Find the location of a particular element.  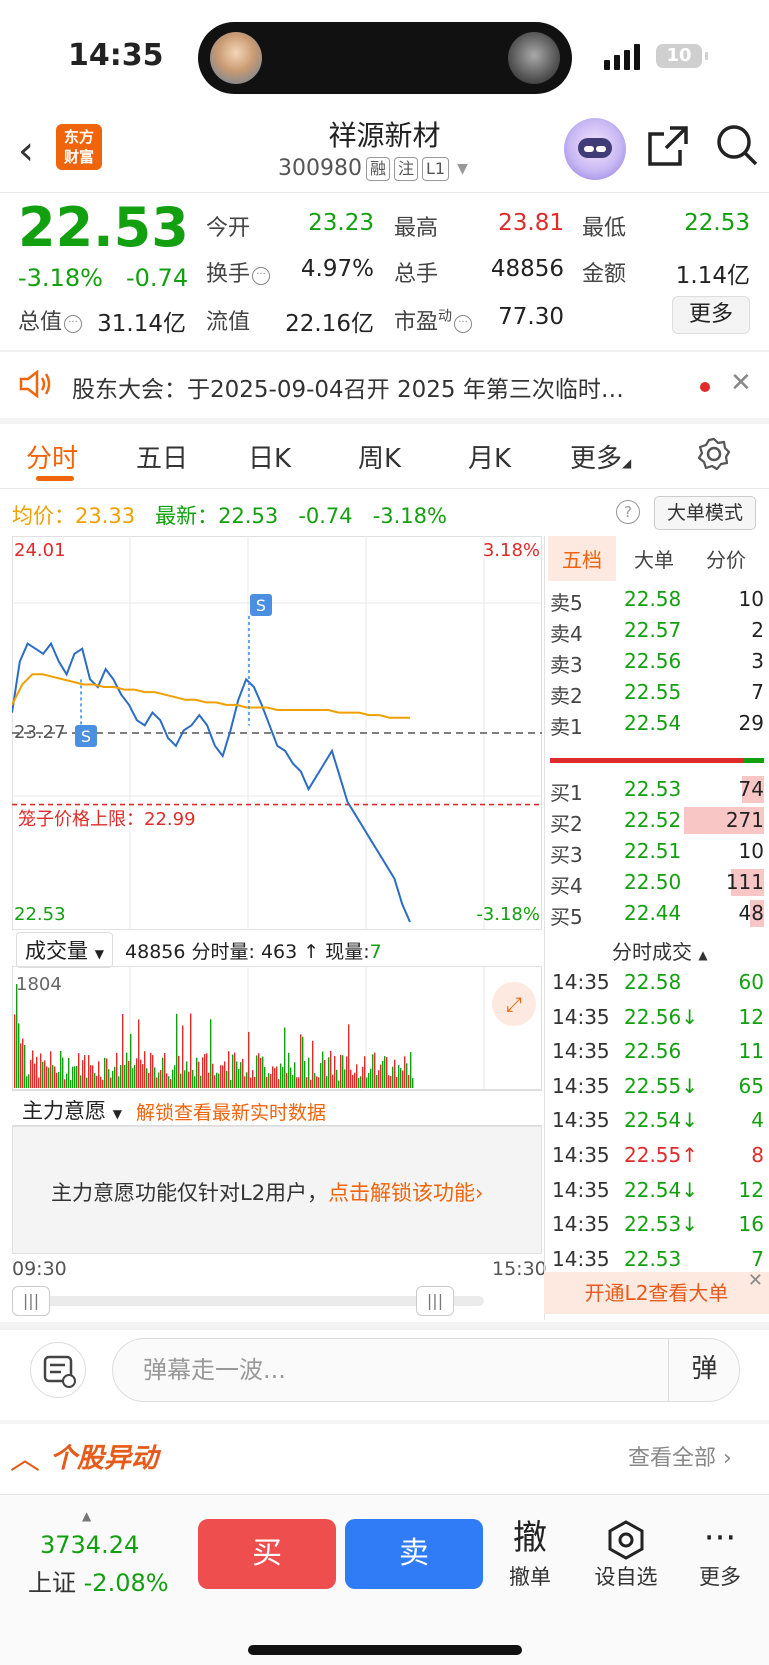

tab-5day: 五日 is located at coordinates (162, 456).